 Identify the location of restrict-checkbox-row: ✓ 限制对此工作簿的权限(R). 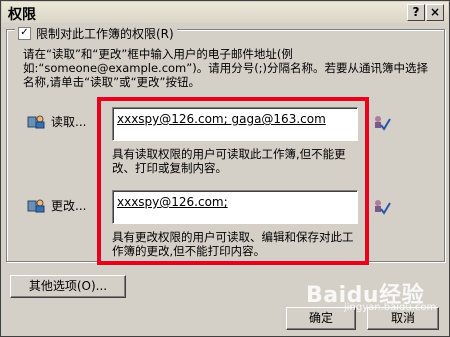
(96, 33).